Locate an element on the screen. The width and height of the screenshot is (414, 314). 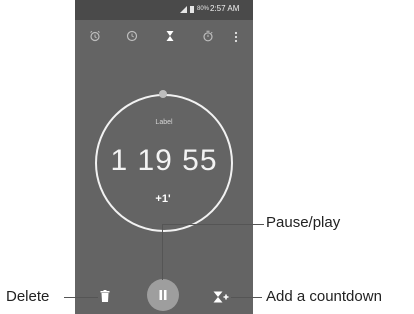
status-time: 2:57 AM is located at coordinates (225, 8).